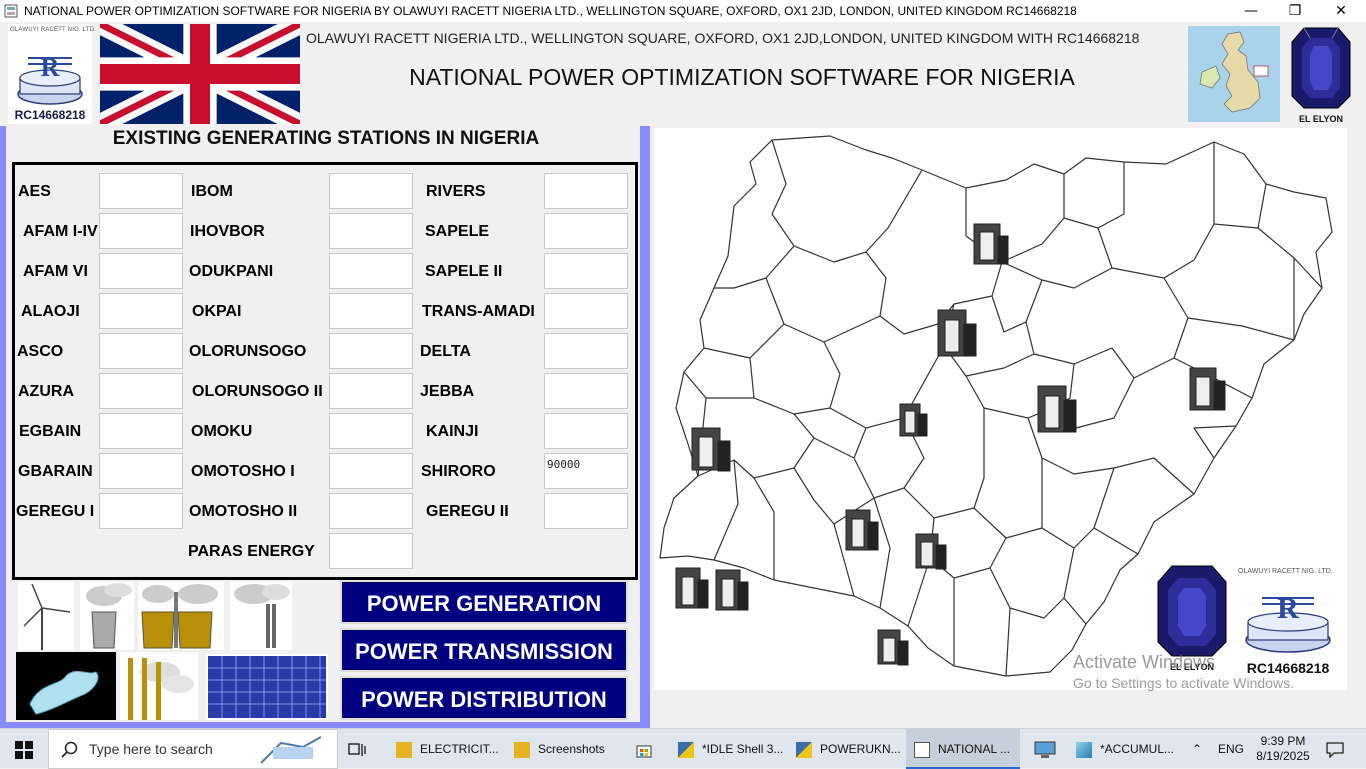  I want to click on close-button: ✕, so click(1341, 11).